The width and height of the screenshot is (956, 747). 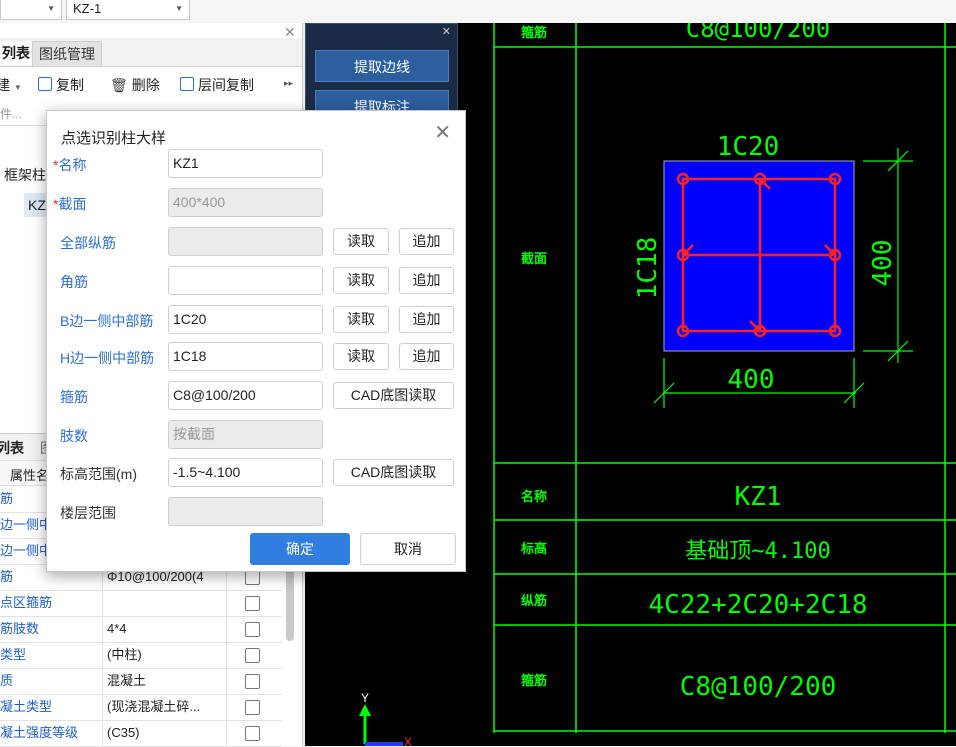 I want to click on elevation-range-label: 标高范围(m), so click(x=98, y=474).